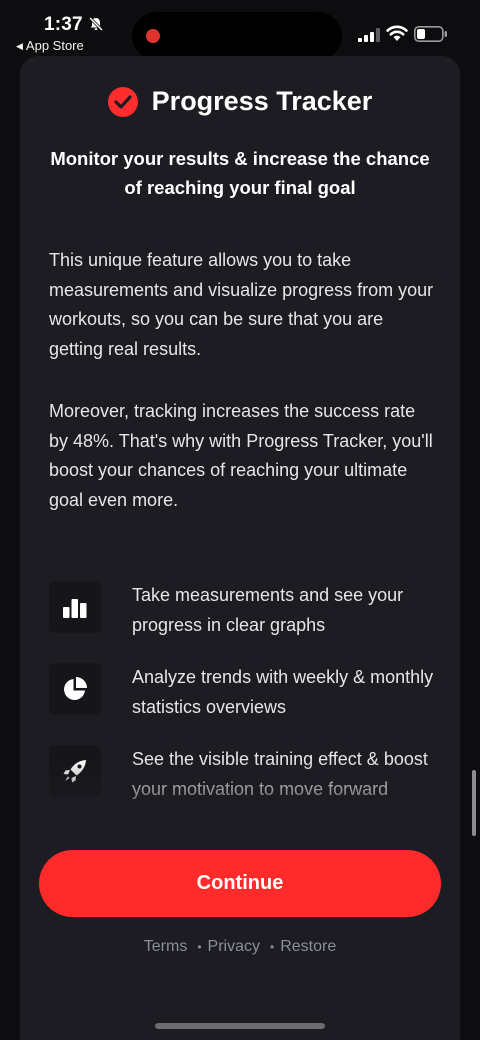  What do you see at coordinates (308, 947) in the screenshot?
I see `restore-link: Restore` at bounding box center [308, 947].